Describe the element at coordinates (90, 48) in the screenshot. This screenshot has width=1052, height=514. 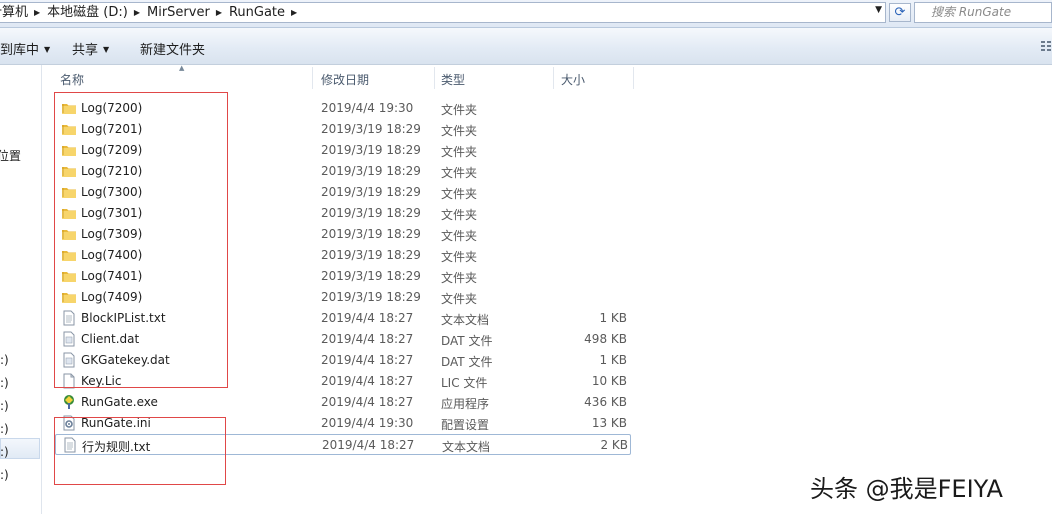
I see `share-button: 共享 ▼` at that location.